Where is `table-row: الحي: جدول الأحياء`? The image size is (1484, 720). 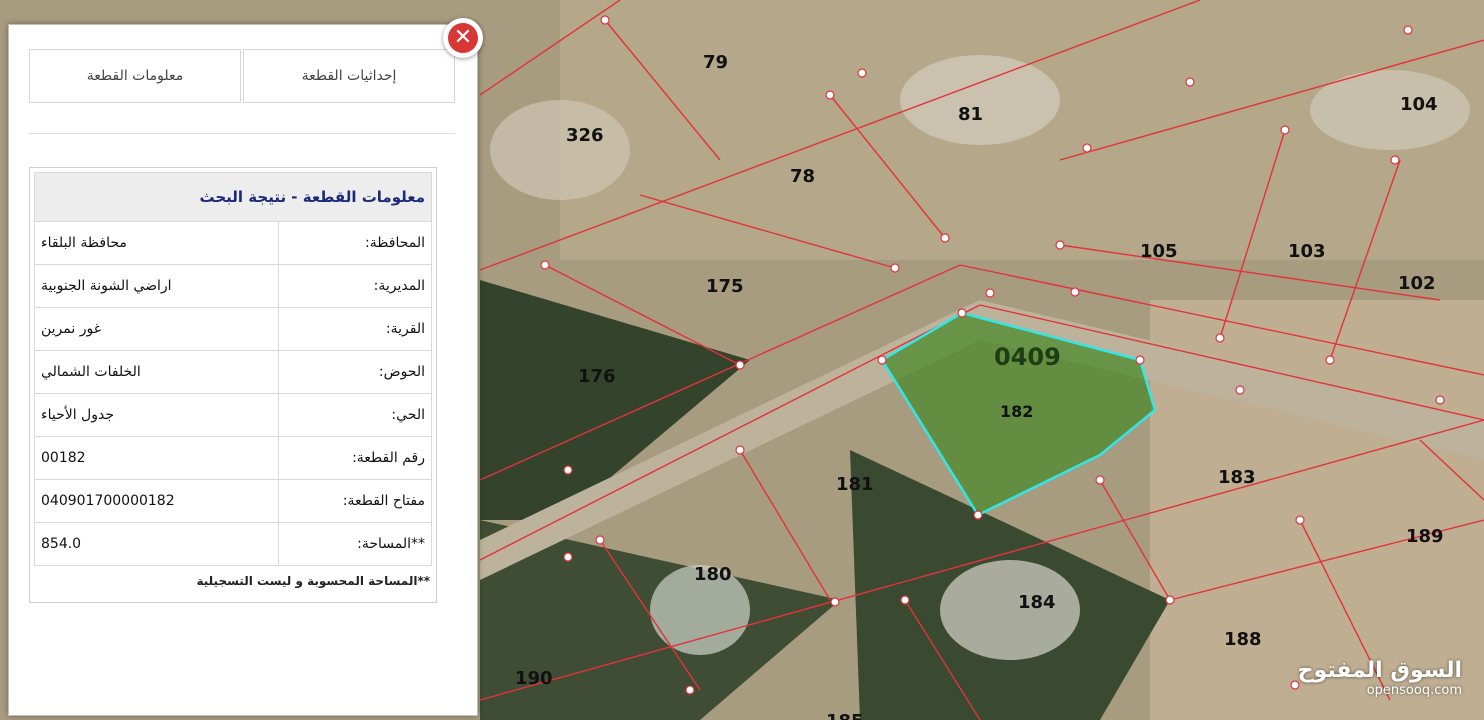 table-row: الحي: جدول الأحياء is located at coordinates (233, 415).